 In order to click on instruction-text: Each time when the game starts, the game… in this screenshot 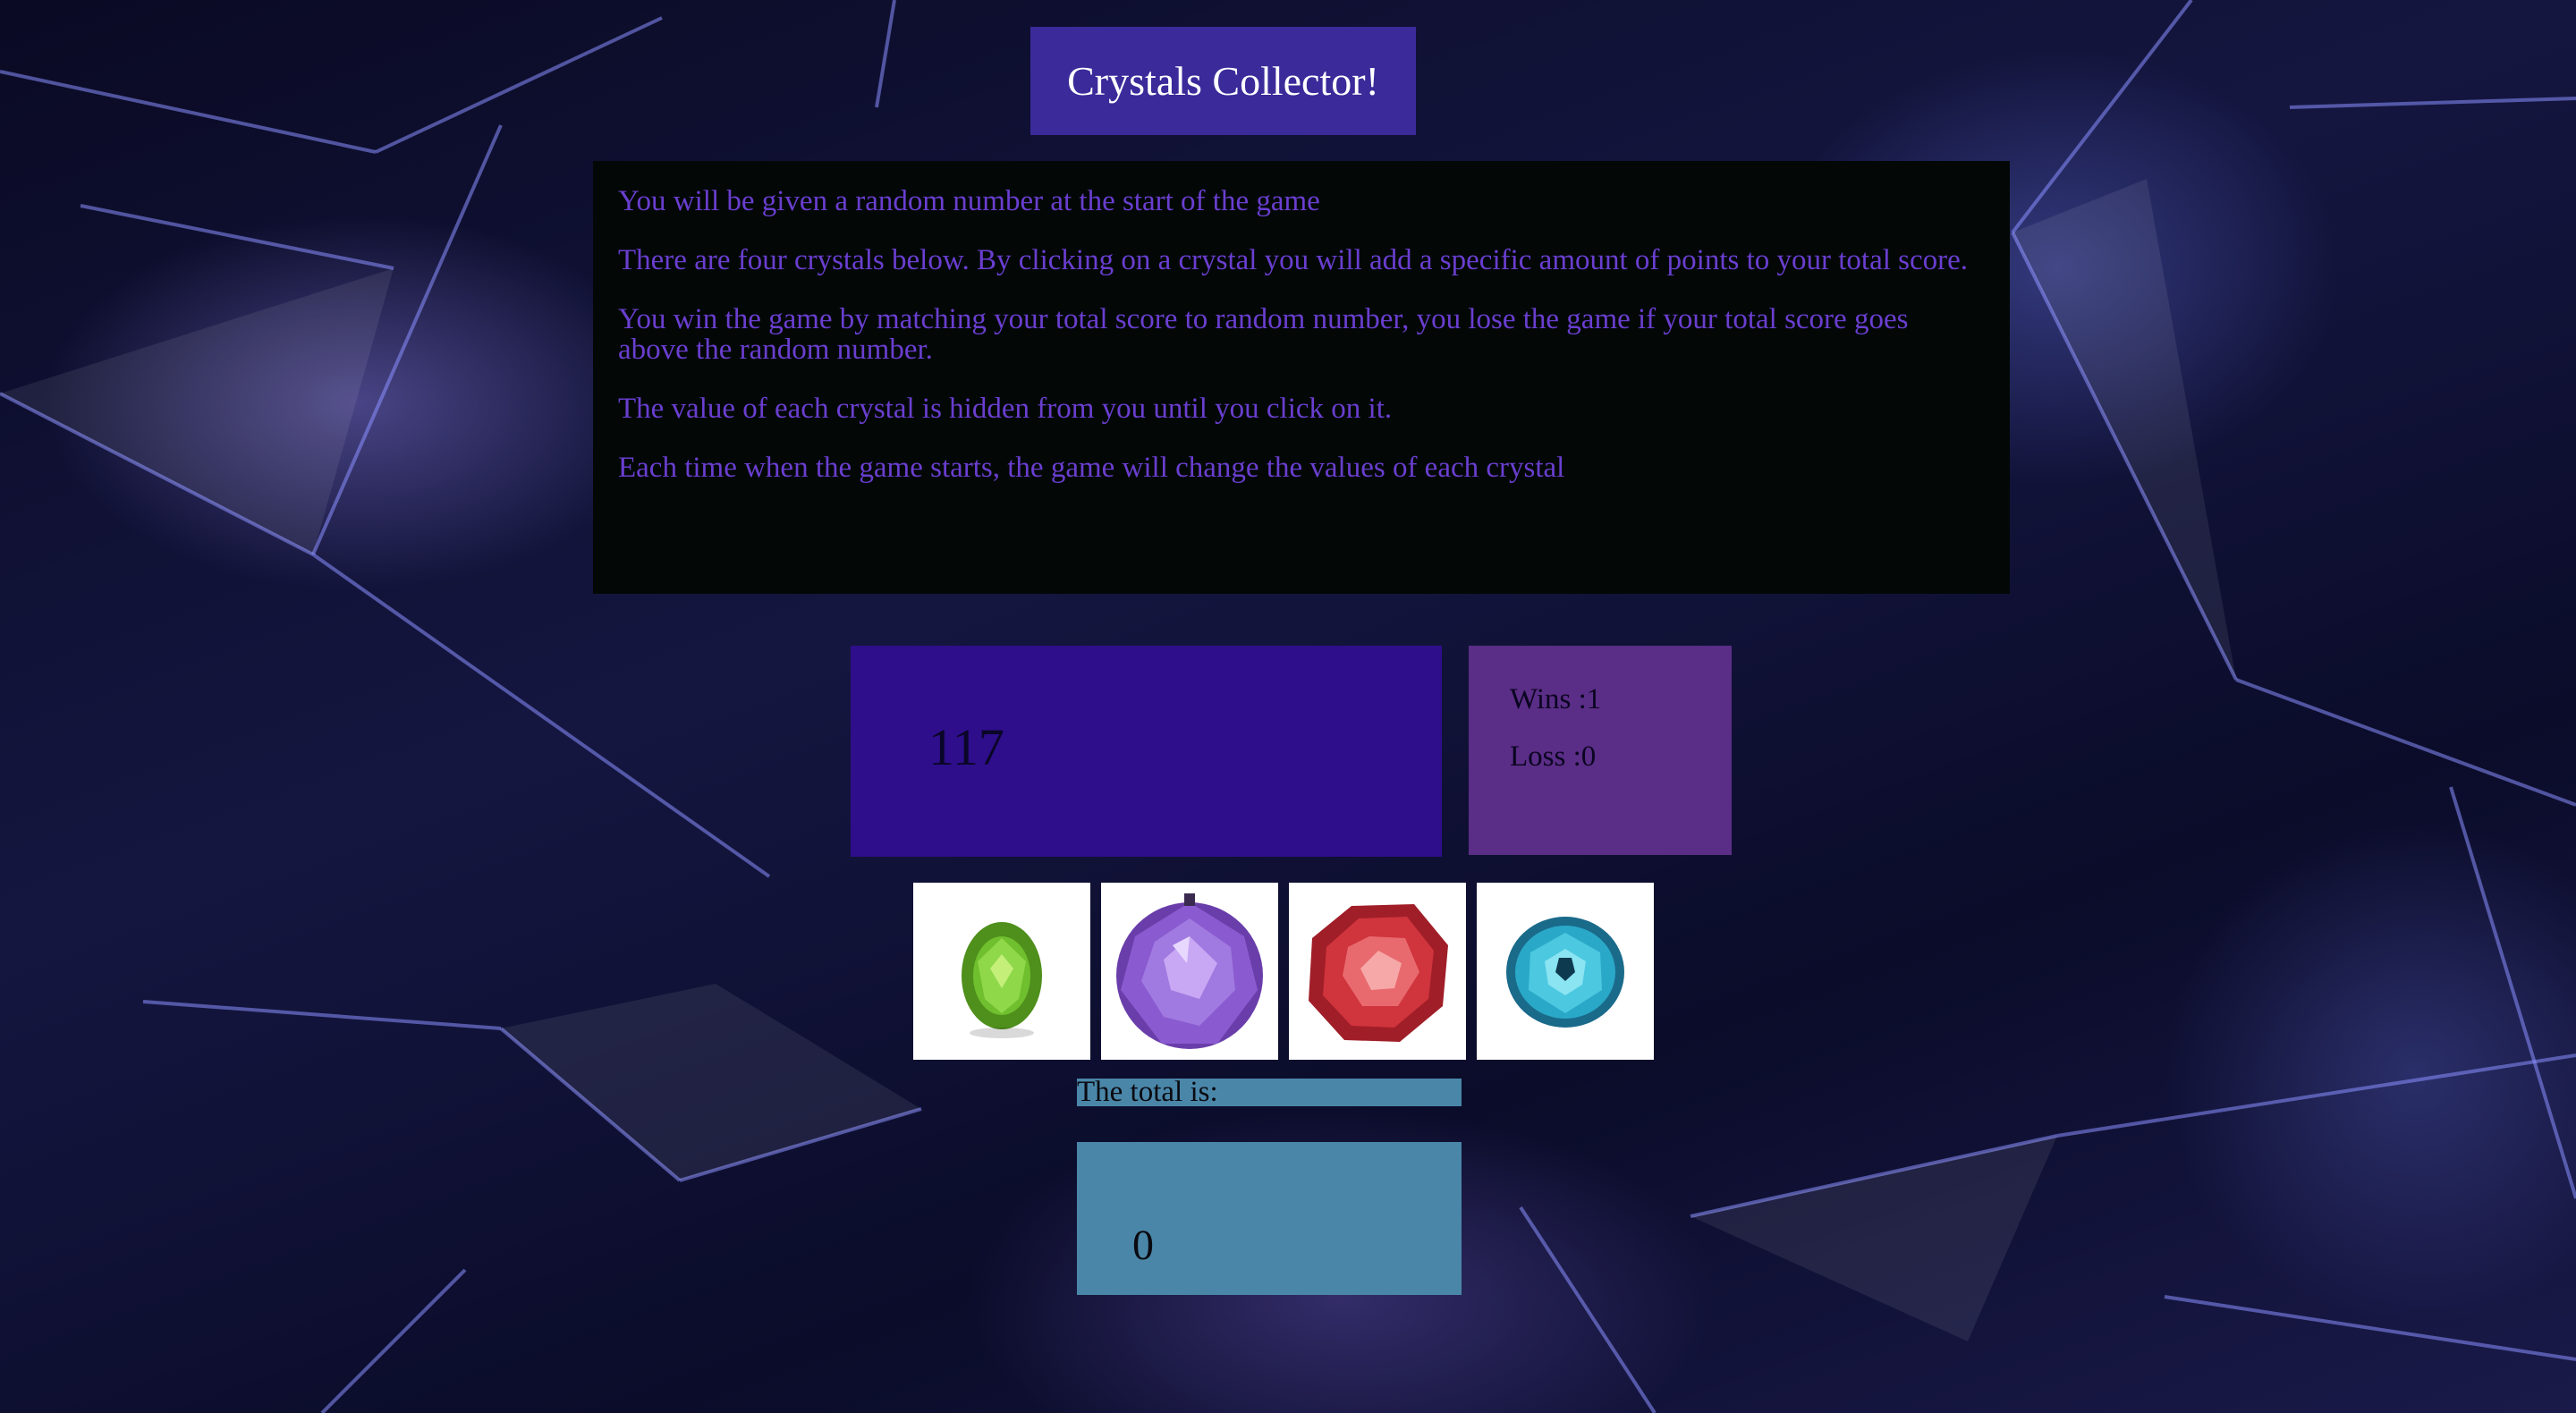, I will do `click(1091, 468)`.